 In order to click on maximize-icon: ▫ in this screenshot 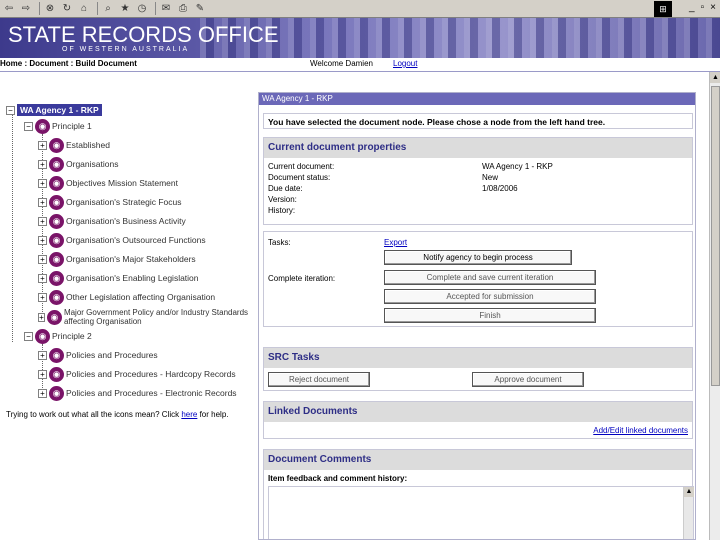, I will do `click(703, 7)`.